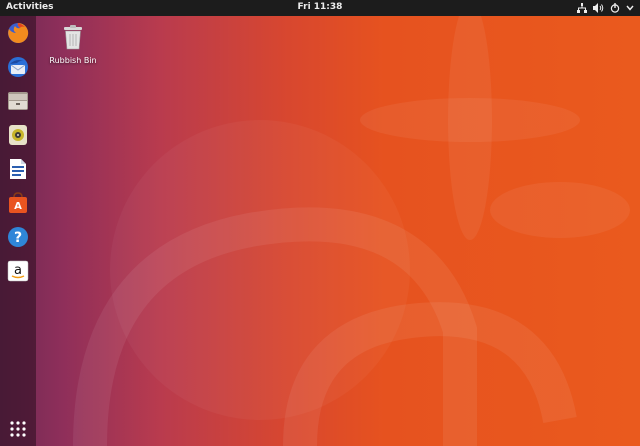 Image resolution: width=640 pixels, height=446 pixels. I want to click on desktop-icon-rubbish-bin: Rubbish Bin, so click(73, 44).